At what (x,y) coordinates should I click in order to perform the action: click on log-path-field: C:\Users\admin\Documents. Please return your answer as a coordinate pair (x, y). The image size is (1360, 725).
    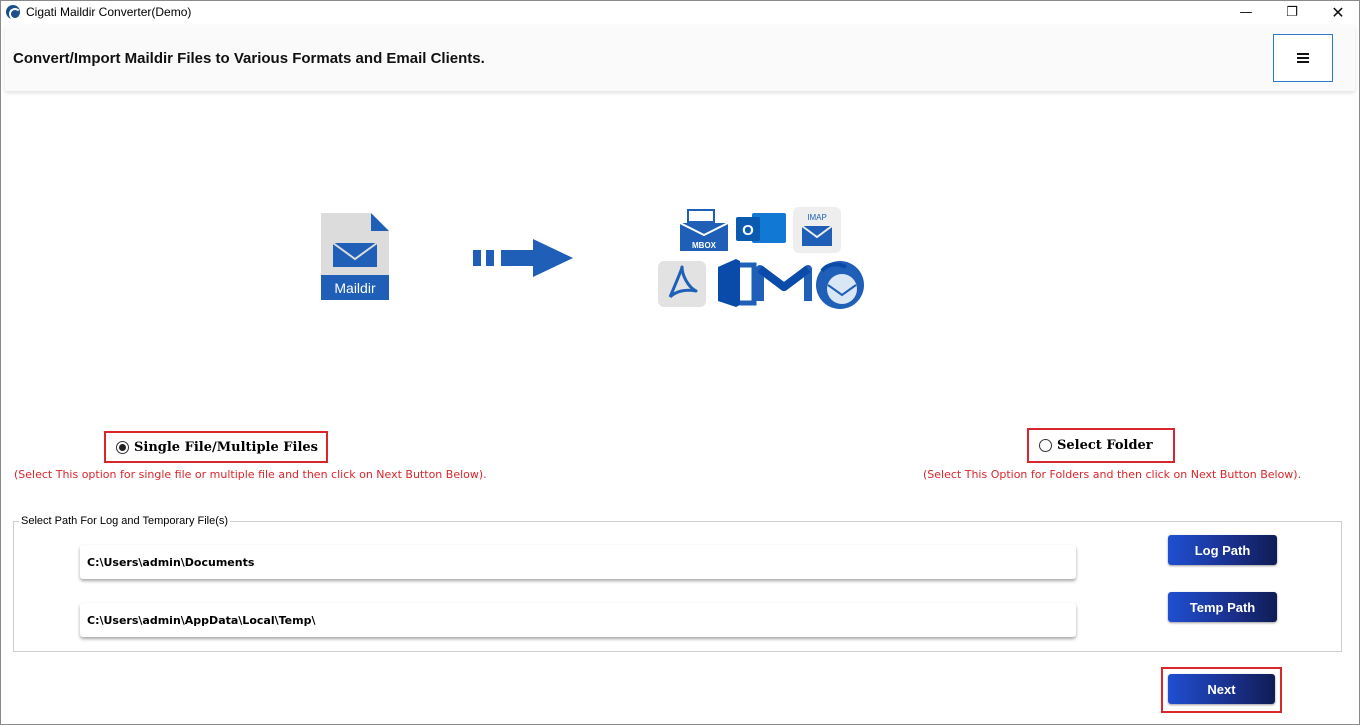
    Looking at the image, I should click on (578, 562).